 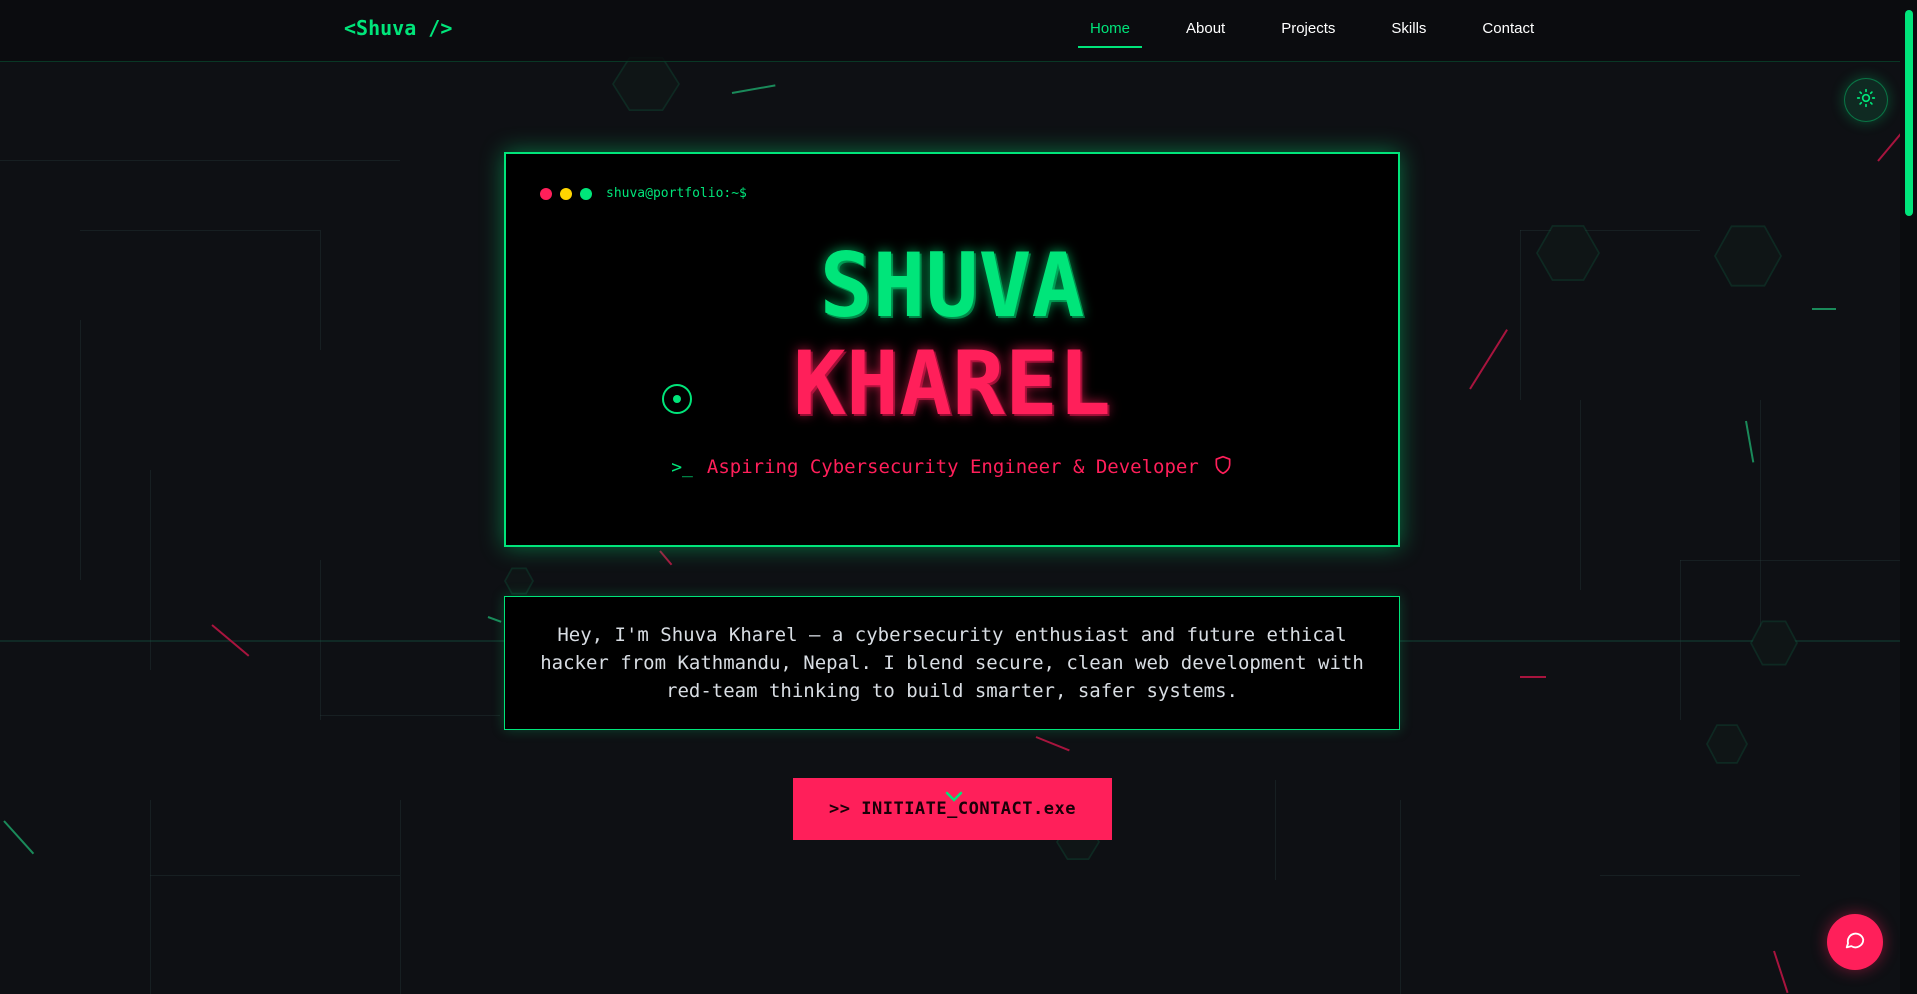 What do you see at coordinates (677, 399) in the screenshot?
I see `cursor-ring-icon` at bounding box center [677, 399].